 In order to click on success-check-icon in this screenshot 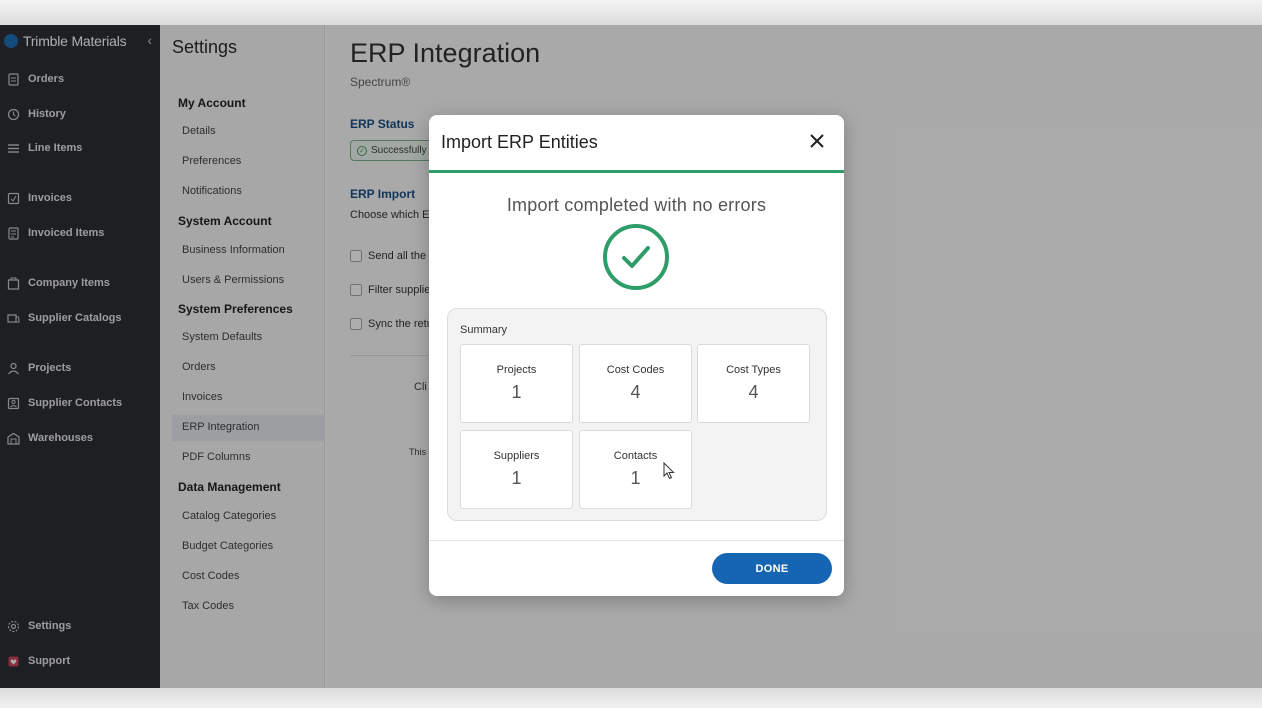, I will do `click(636, 257)`.